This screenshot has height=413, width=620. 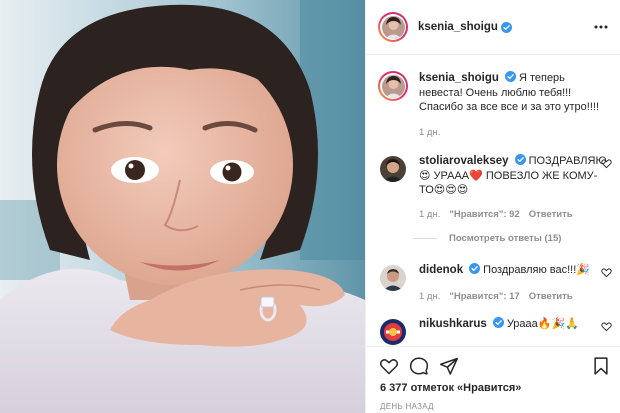 I want to click on comment-item: nikushkarus Урааа🔥🎉🙏, so click(x=498, y=331).